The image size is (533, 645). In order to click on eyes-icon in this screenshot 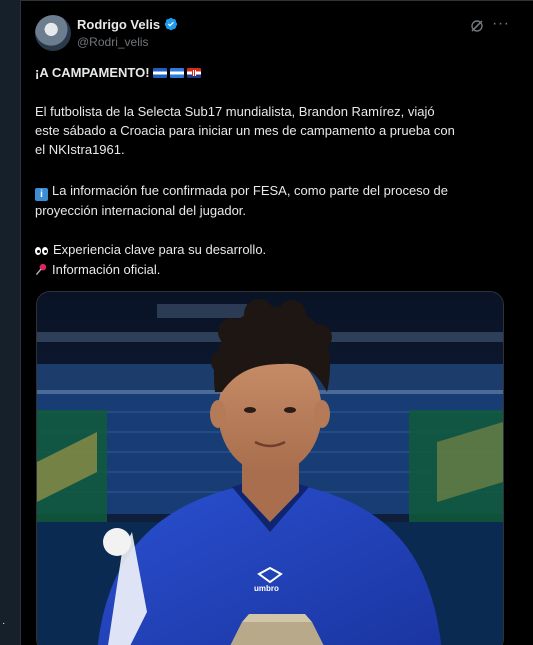, I will do `click(42, 250)`.